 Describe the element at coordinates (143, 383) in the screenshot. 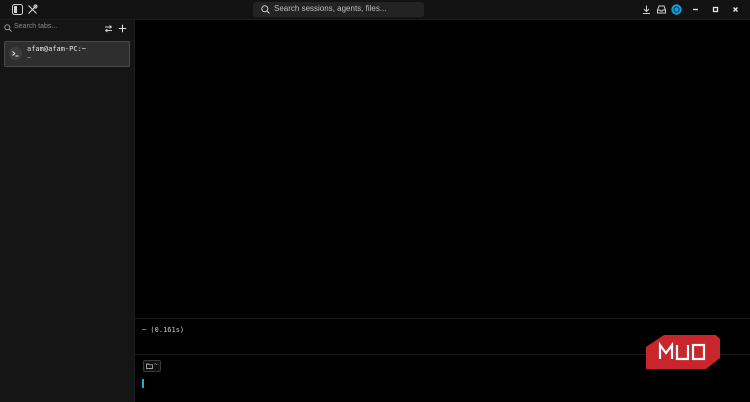

I see `input-cursor` at that location.